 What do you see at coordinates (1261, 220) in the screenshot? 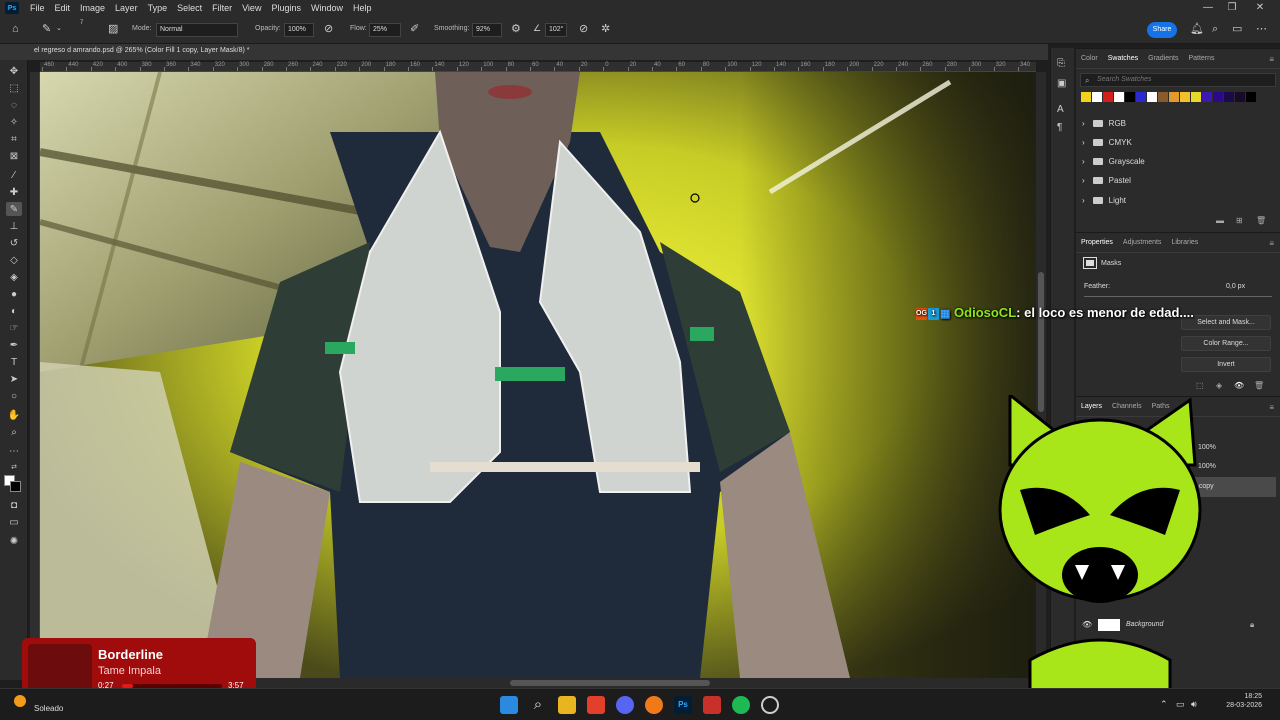
I see `trash-icon: 🗑︎` at bounding box center [1261, 220].